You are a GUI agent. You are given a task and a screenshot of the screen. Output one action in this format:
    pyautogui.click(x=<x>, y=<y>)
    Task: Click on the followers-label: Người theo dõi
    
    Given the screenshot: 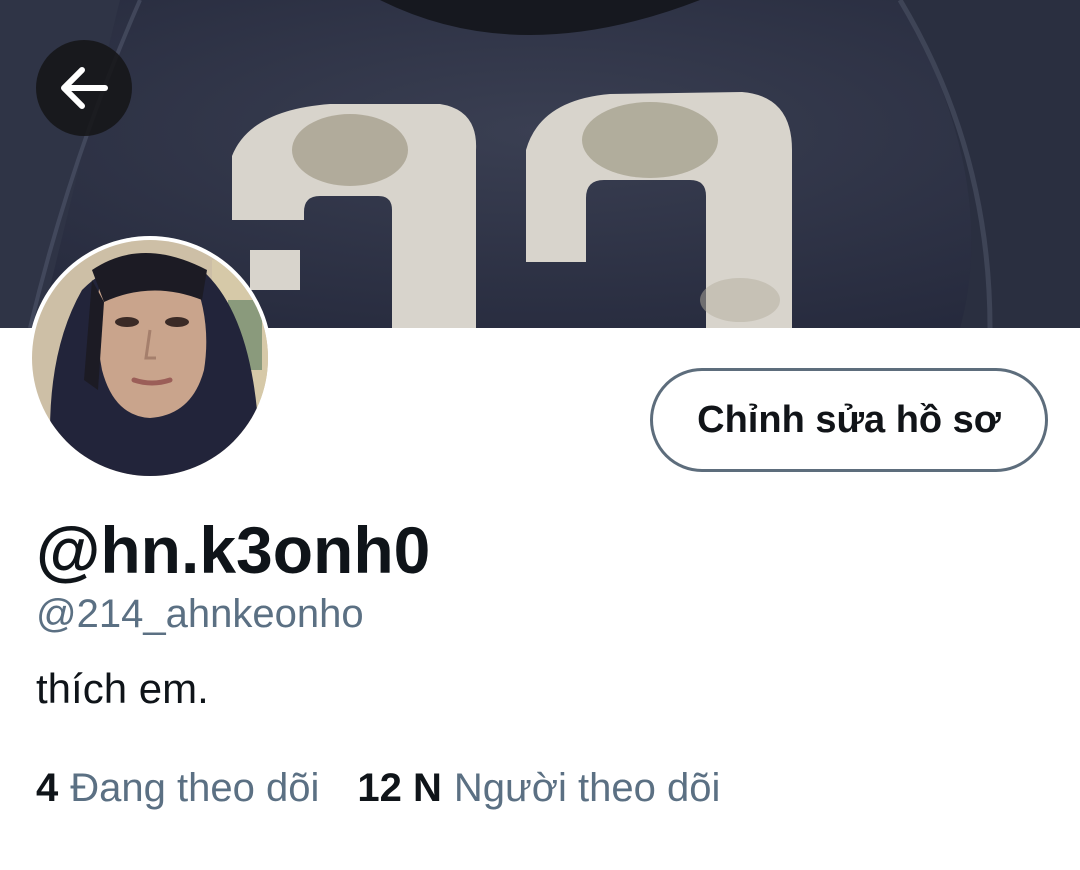 What is the action you would take?
    pyautogui.click(x=587, y=788)
    